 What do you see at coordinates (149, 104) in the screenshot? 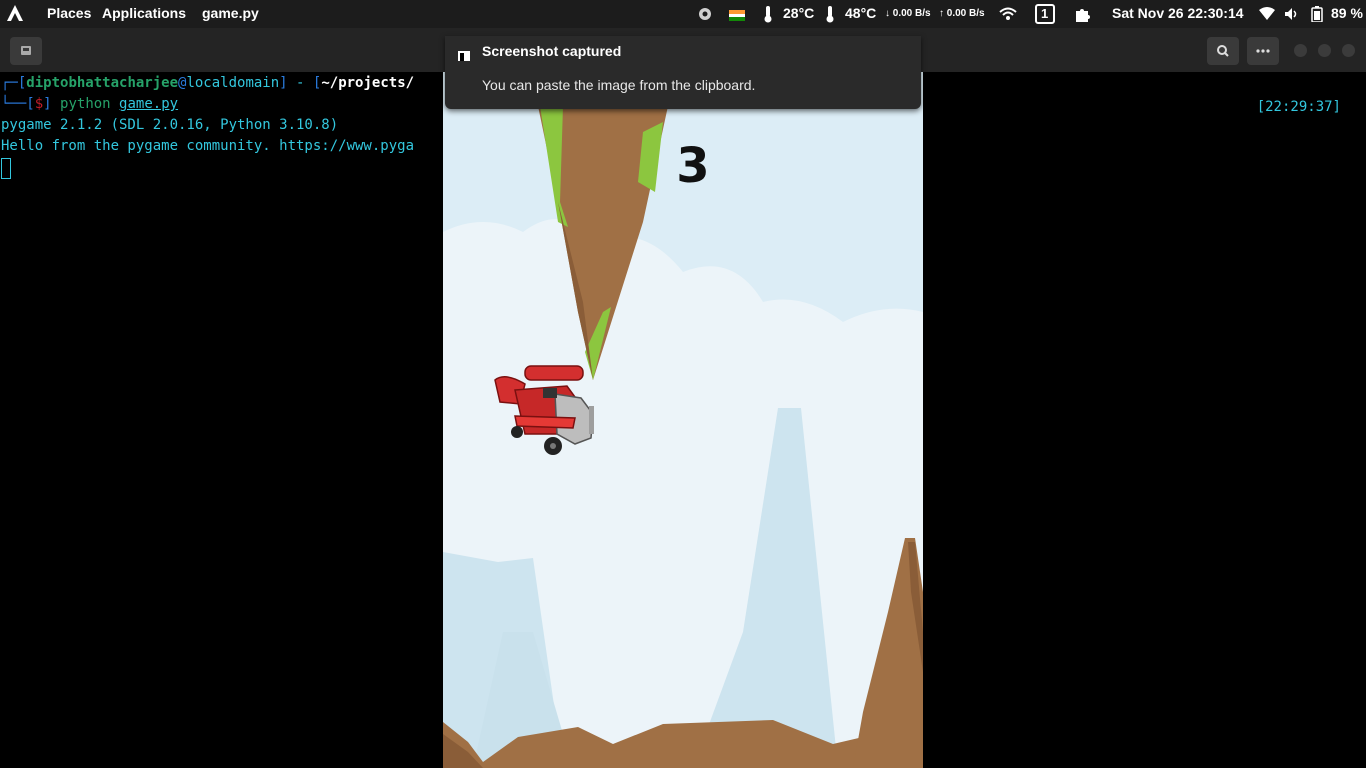
I see `command-arg: game.py` at bounding box center [149, 104].